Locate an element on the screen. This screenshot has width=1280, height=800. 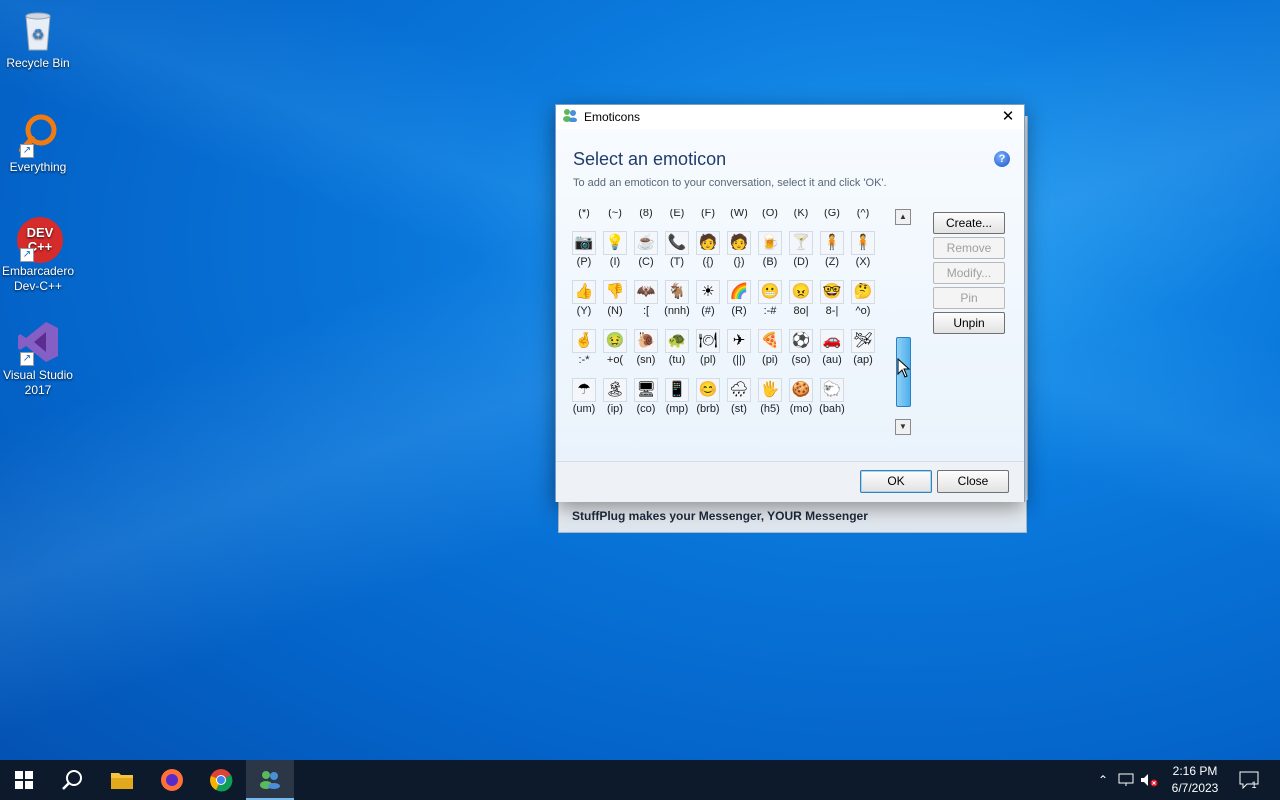
chrome-icon is located at coordinates (221, 780).